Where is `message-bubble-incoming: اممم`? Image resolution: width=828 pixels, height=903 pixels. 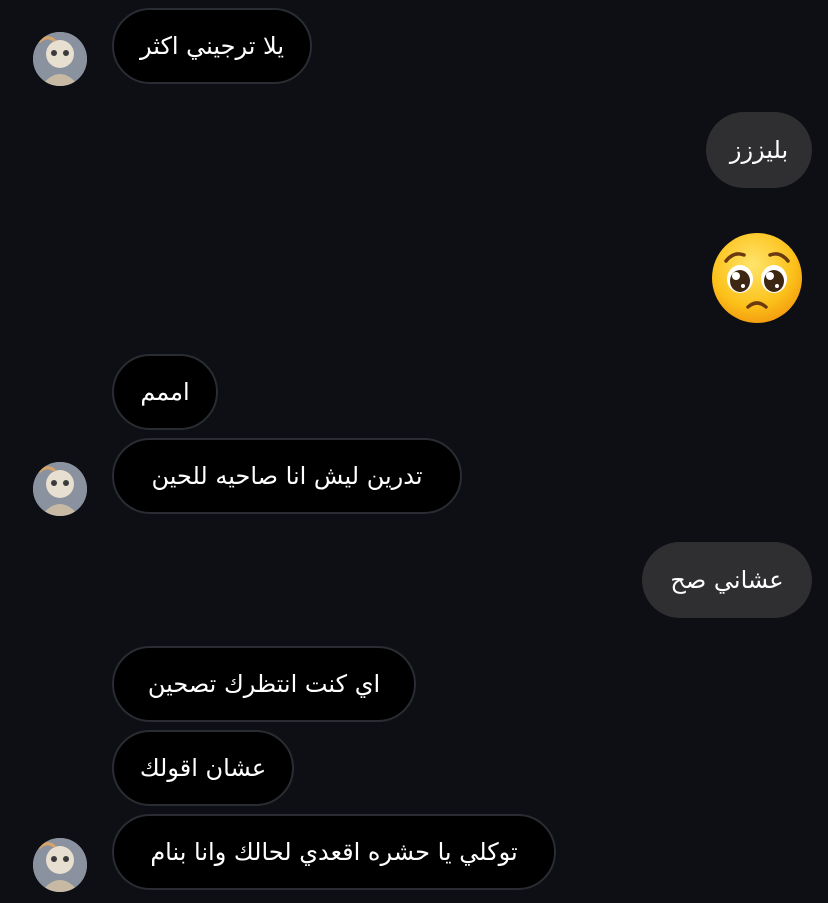
message-bubble-incoming: اممم is located at coordinates (165, 392).